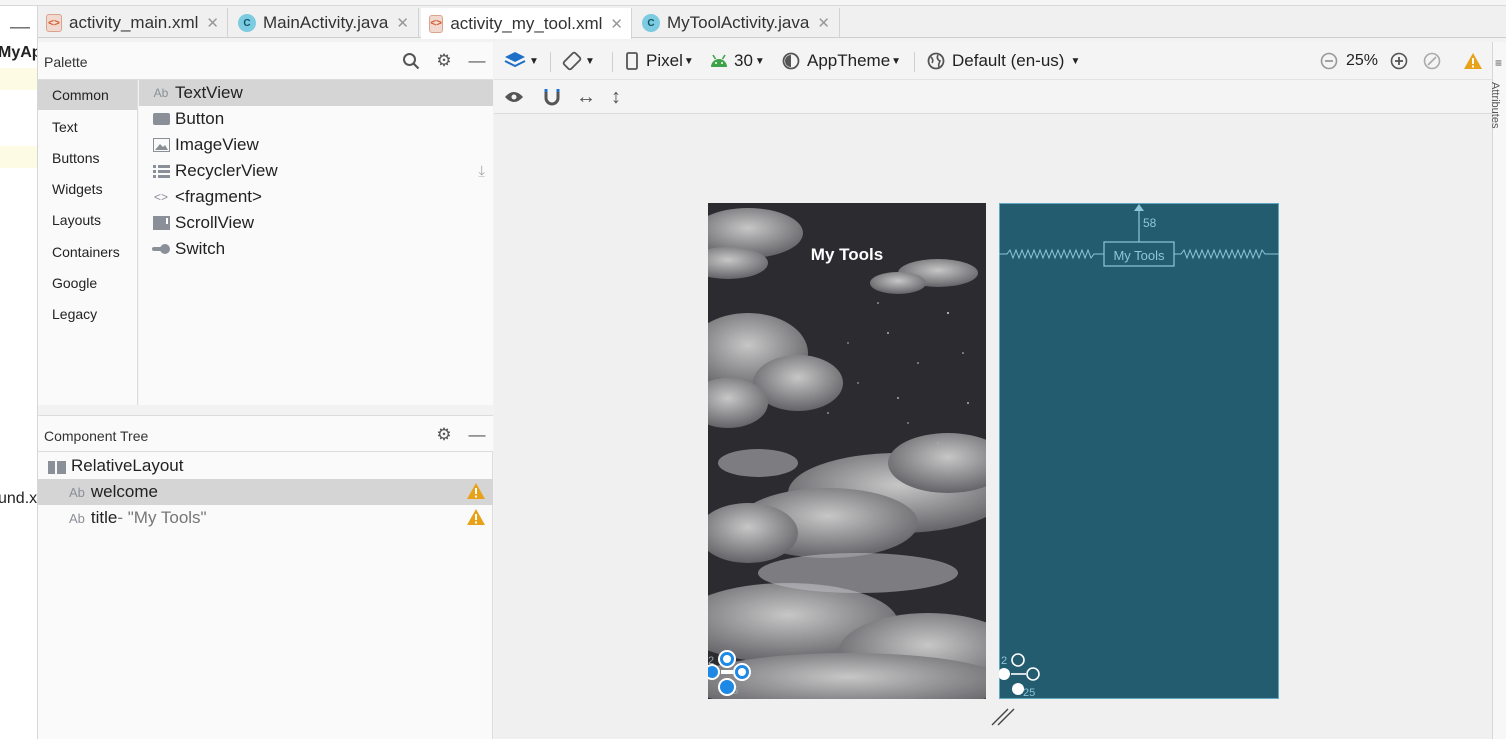 The height and width of the screenshot is (739, 1506). What do you see at coordinates (1495, 105) in the screenshot?
I see `attributes-tab-label: Attributes` at bounding box center [1495, 105].